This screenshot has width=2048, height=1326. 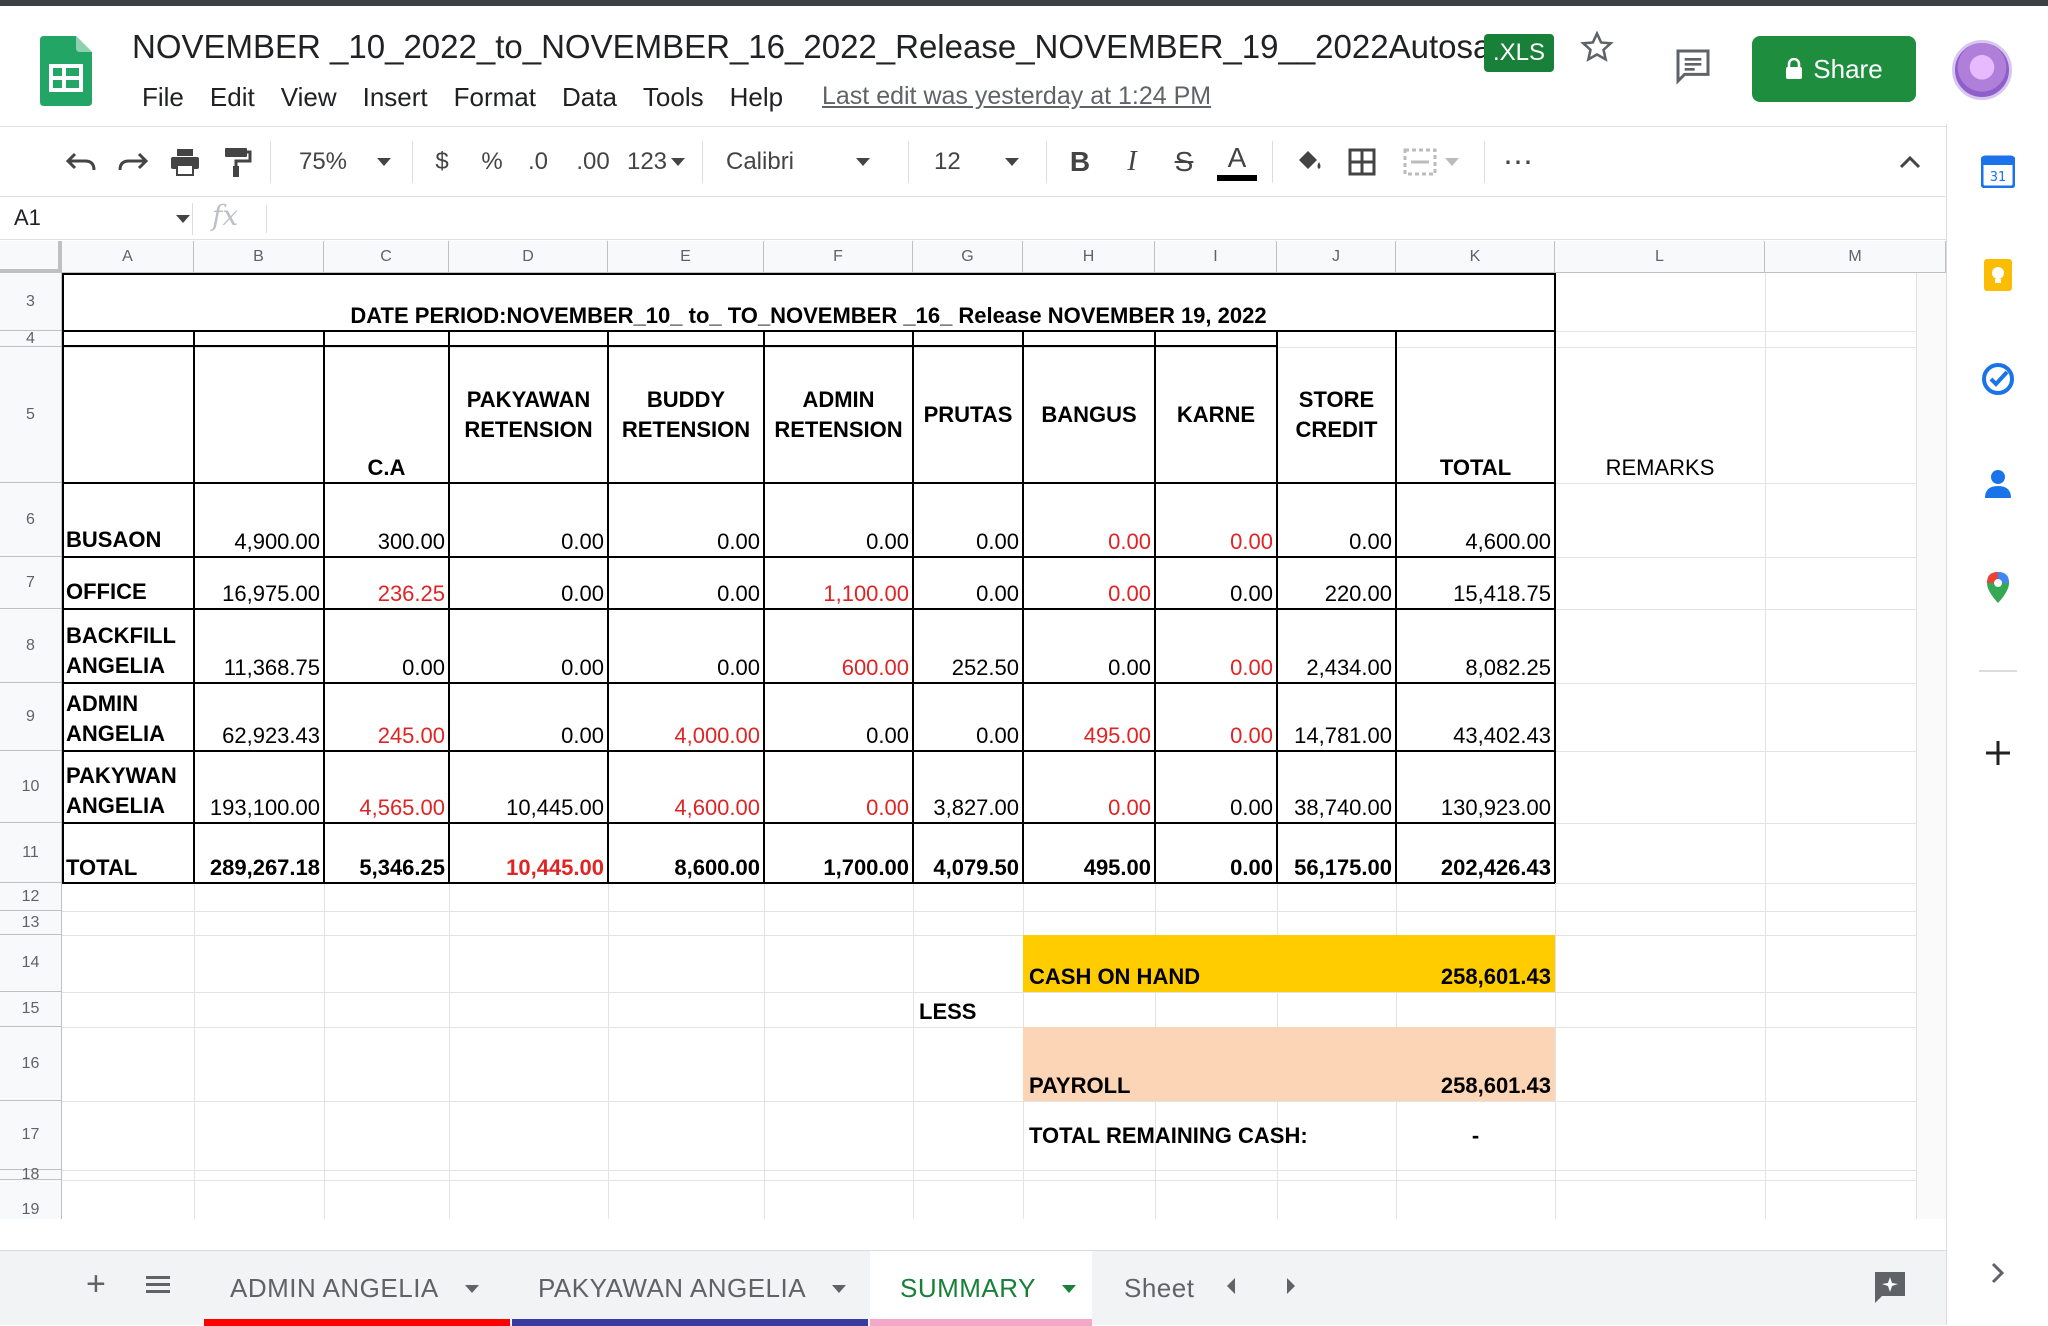 What do you see at coordinates (31, 923) in the screenshot?
I see `row-header-13: 13` at bounding box center [31, 923].